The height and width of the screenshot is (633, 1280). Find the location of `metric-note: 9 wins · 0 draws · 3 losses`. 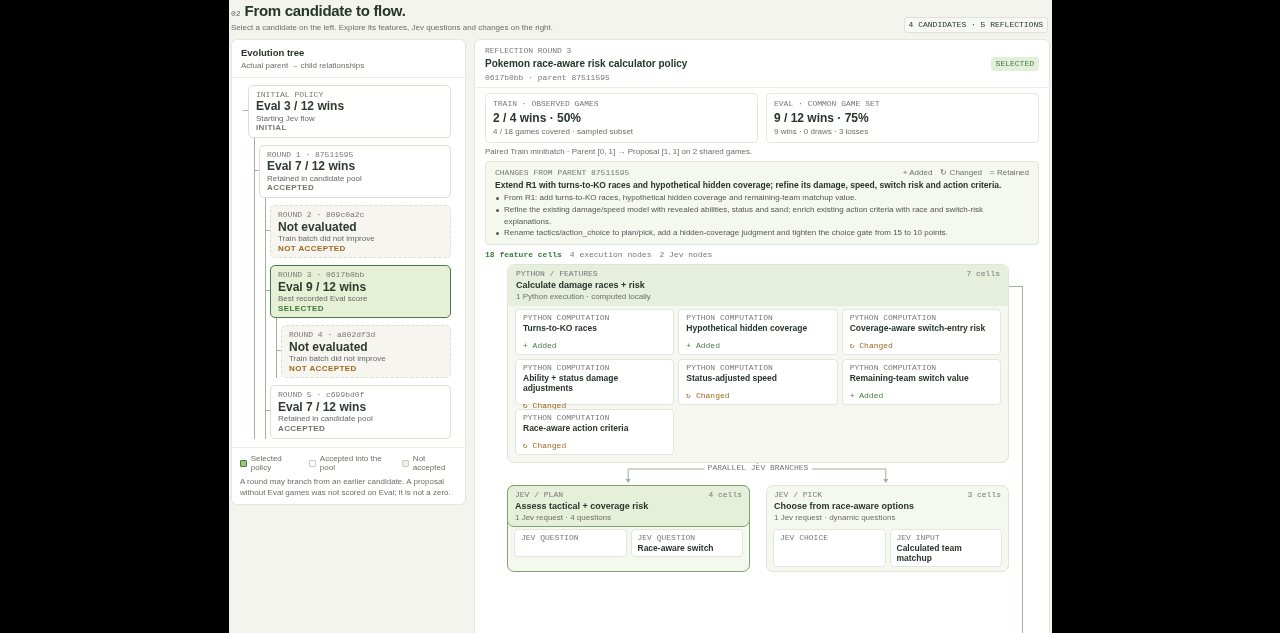

metric-note: 9 wins · 0 draws · 3 losses is located at coordinates (822, 132).